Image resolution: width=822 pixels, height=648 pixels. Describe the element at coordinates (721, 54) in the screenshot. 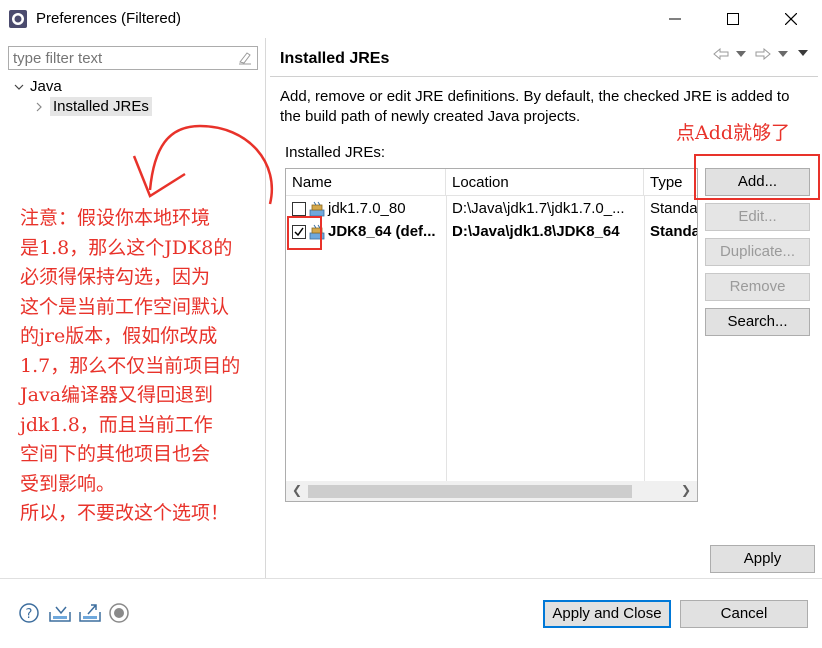

I see `back-arrow-icon` at that location.